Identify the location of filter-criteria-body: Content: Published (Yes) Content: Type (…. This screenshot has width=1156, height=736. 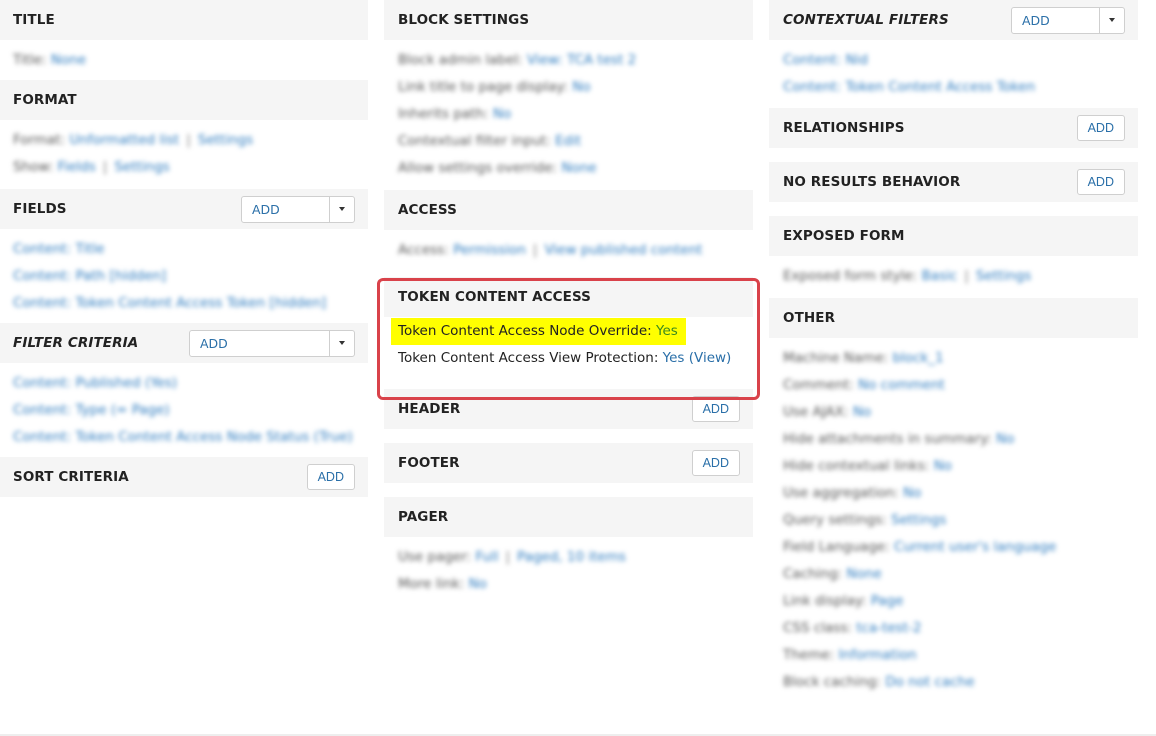
(184, 407).